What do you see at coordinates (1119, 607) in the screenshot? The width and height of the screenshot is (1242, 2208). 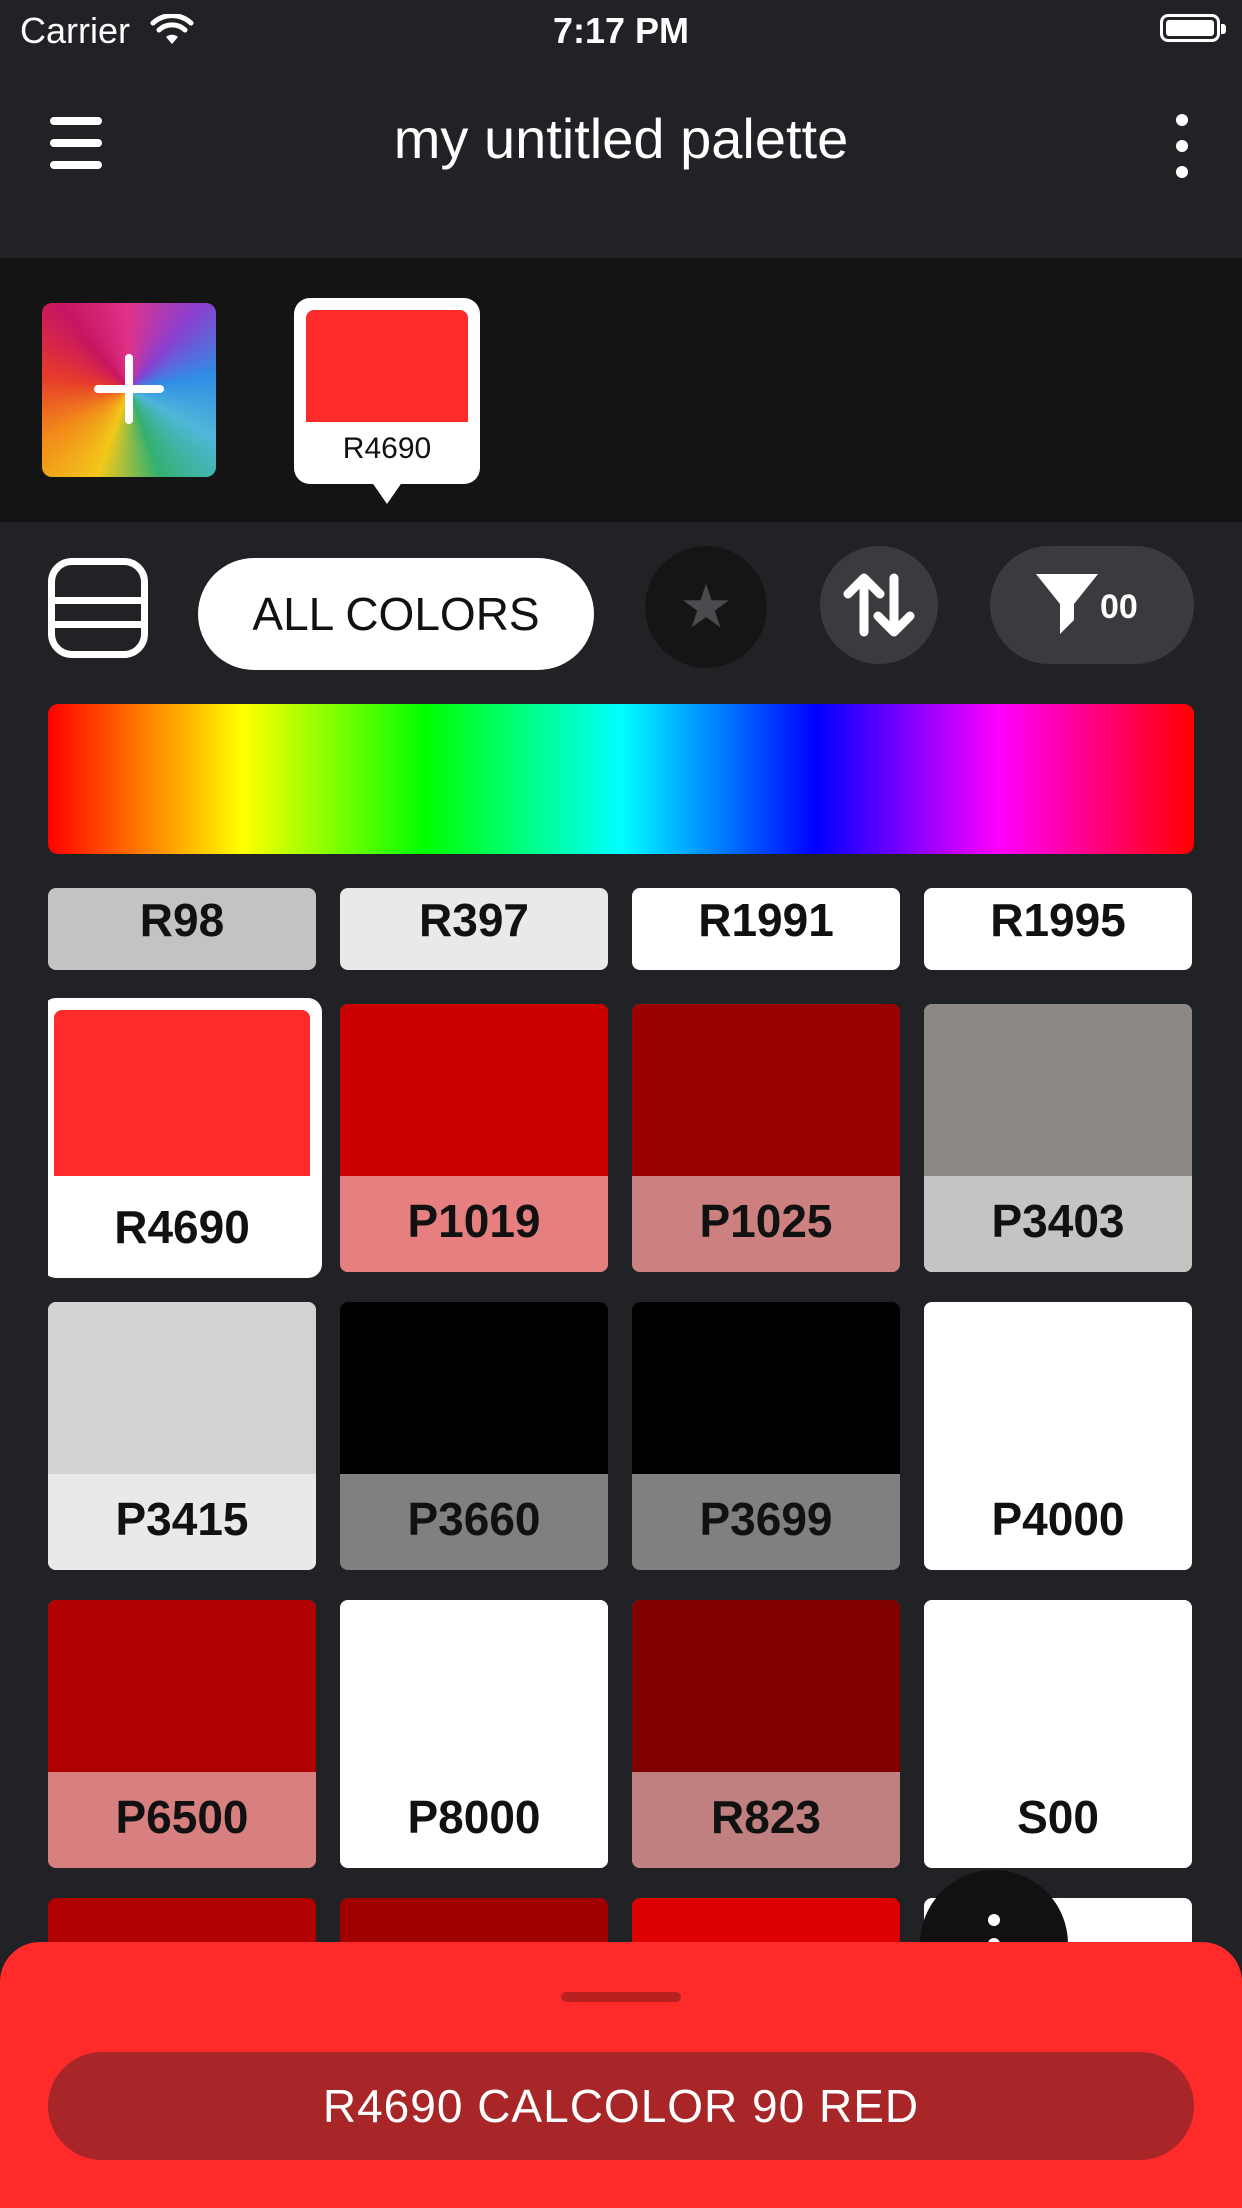 I see `filter-count: 00` at bounding box center [1119, 607].